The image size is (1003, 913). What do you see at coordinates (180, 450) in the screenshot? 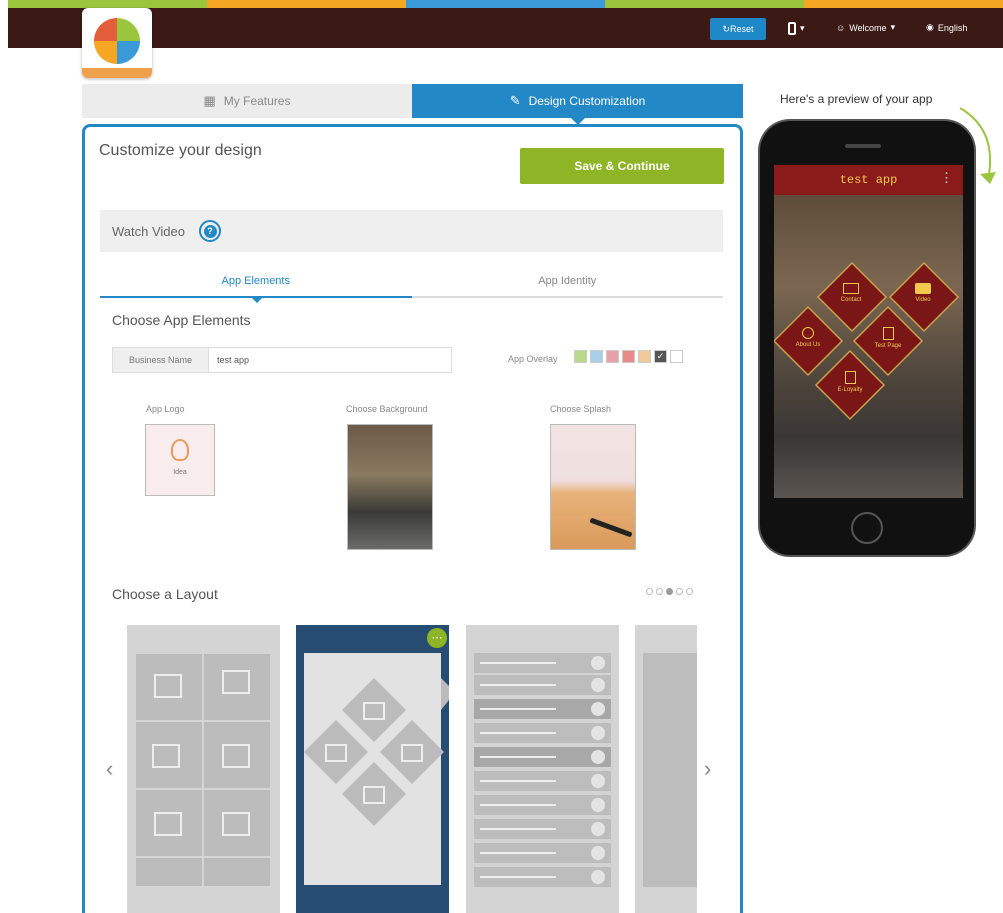
I see `lightbulb-icon` at bounding box center [180, 450].